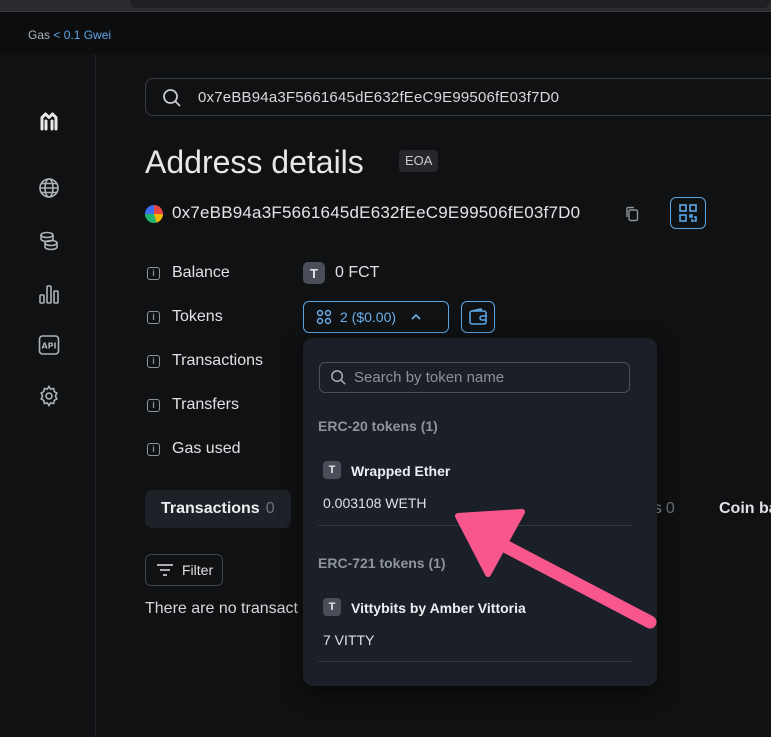 The height and width of the screenshot is (737, 771). I want to click on brand-logo-icon, so click(49, 121).